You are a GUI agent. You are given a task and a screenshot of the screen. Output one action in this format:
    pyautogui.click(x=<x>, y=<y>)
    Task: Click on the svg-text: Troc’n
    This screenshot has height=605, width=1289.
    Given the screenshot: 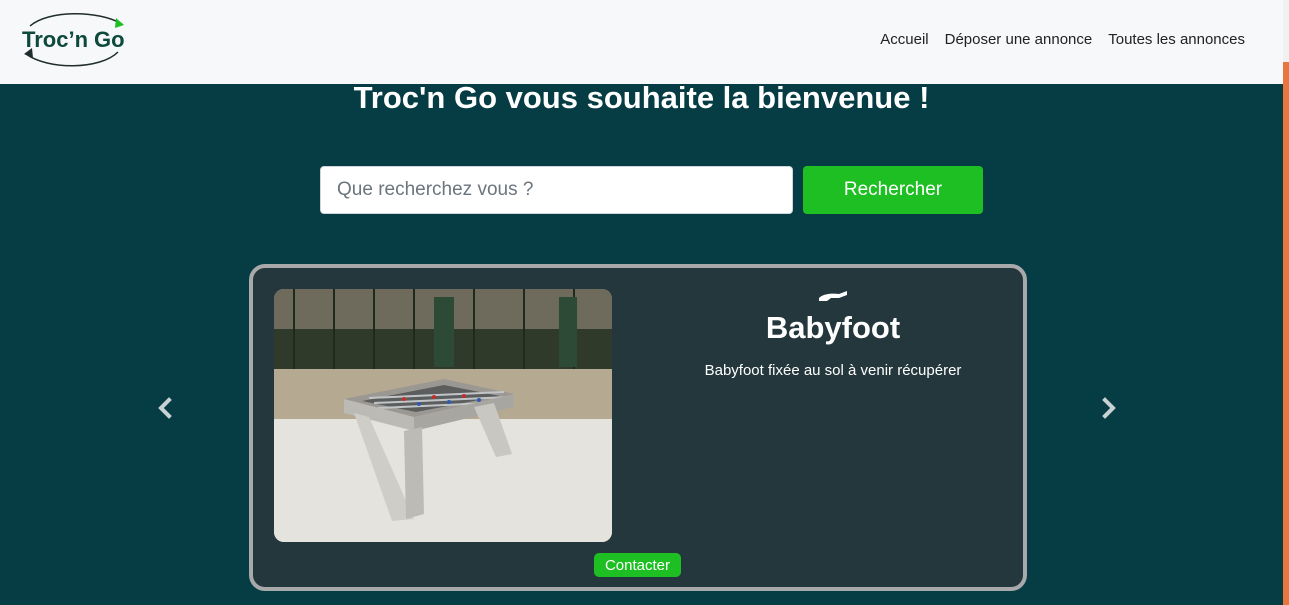 What is the action you would take?
    pyautogui.click(x=55, y=39)
    